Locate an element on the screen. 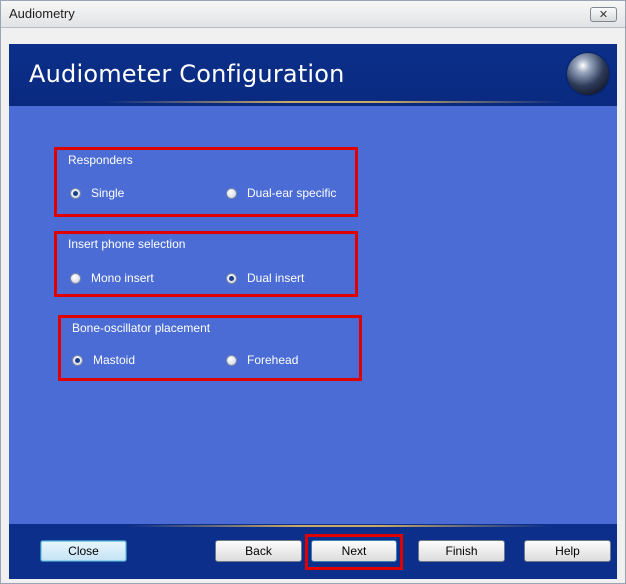 Image resolution: width=626 pixels, height=584 pixels. close-button: Close is located at coordinates (83, 551).